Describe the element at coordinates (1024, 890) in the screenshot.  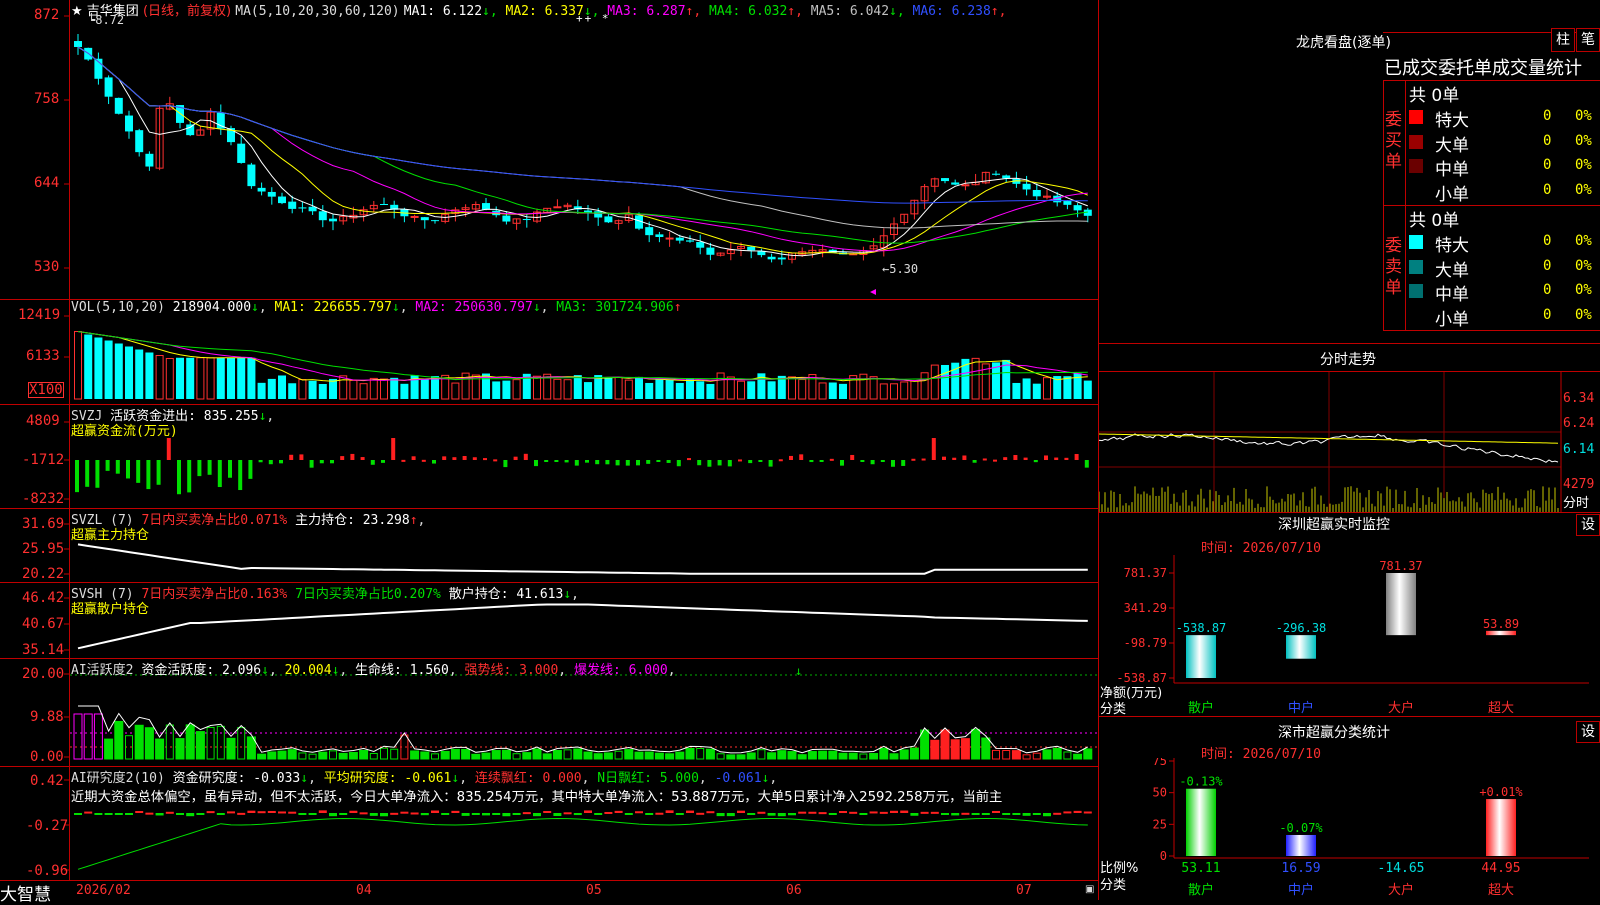
I see `x-axis-label: 07` at that location.